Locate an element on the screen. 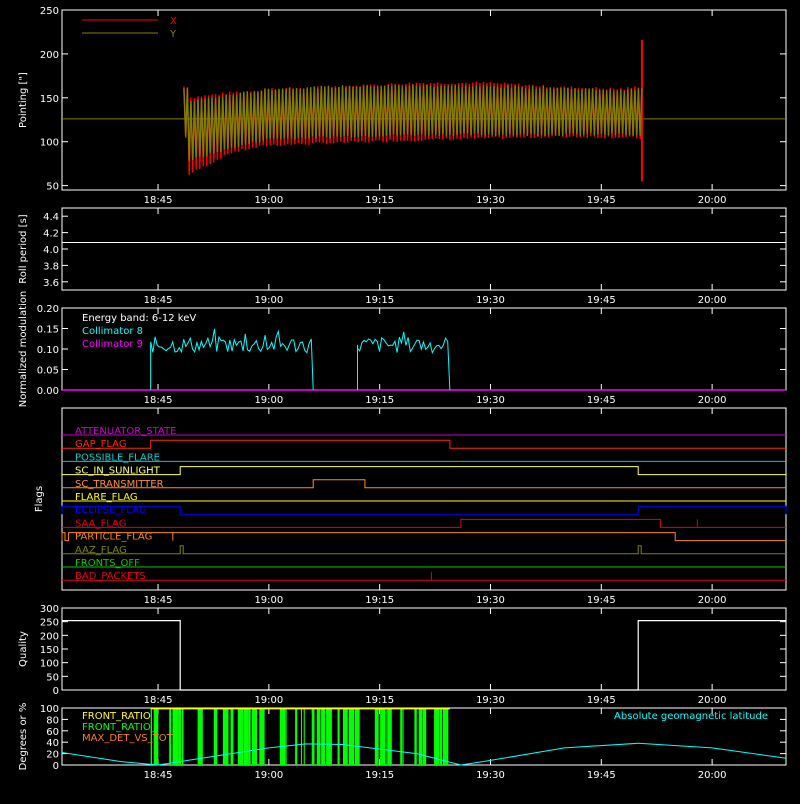 The width and height of the screenshot is (800, 804). flags-xtick-label: 19:45 is located at coordinates (601, 600).